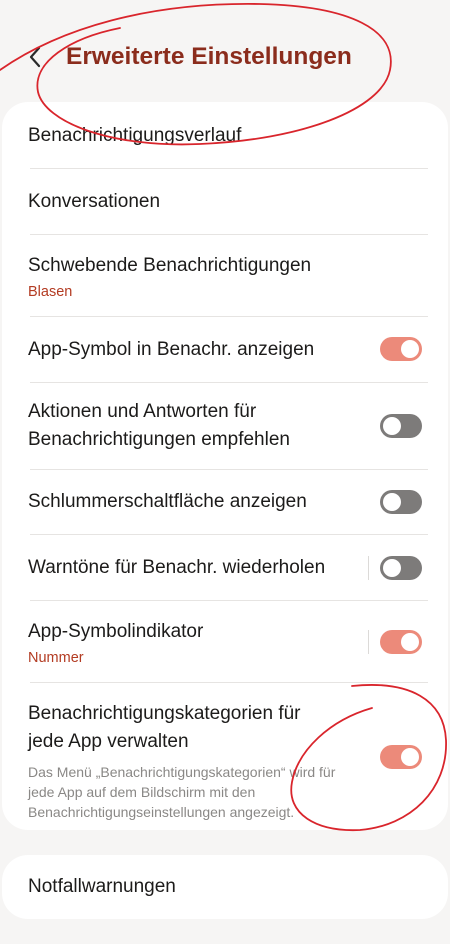  I want to click on setting-label: Notfallwarnungen, so click(102, 886).